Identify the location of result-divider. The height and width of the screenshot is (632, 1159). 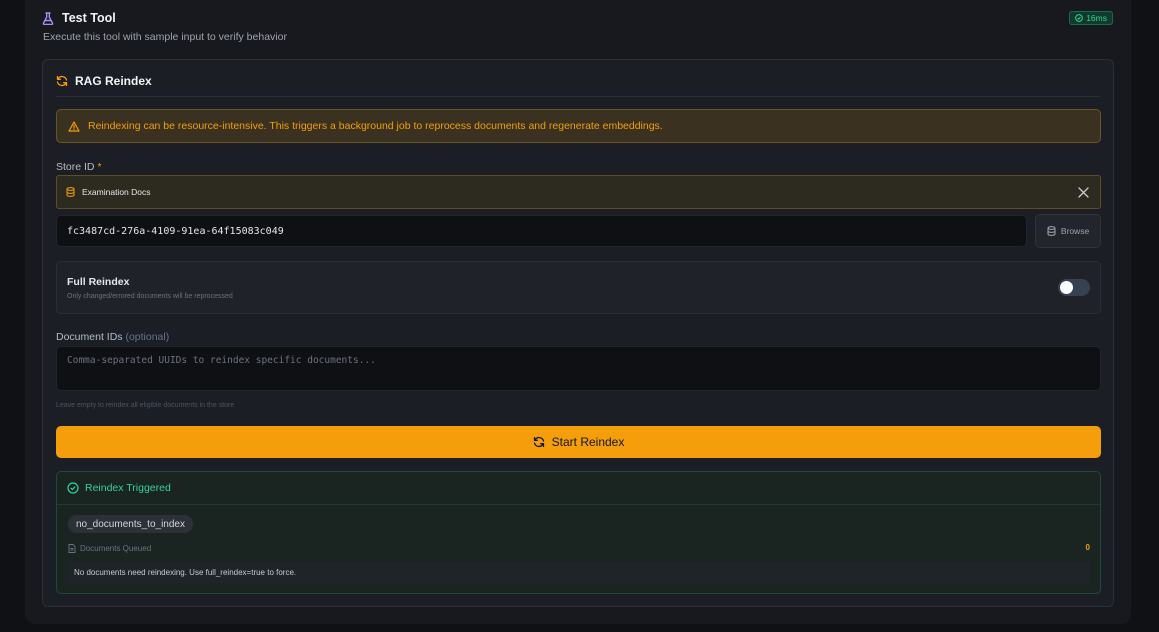
(578, 504).